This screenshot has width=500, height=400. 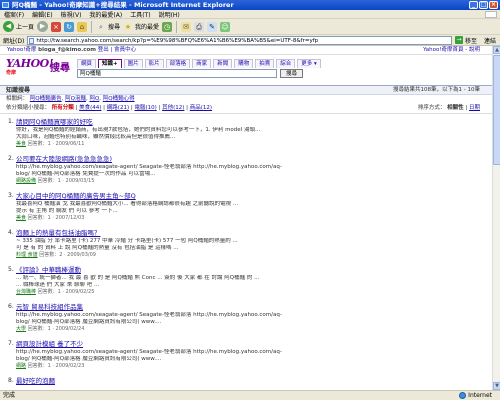 I want to click on star-icon: ★, so click(x=128, y=26).